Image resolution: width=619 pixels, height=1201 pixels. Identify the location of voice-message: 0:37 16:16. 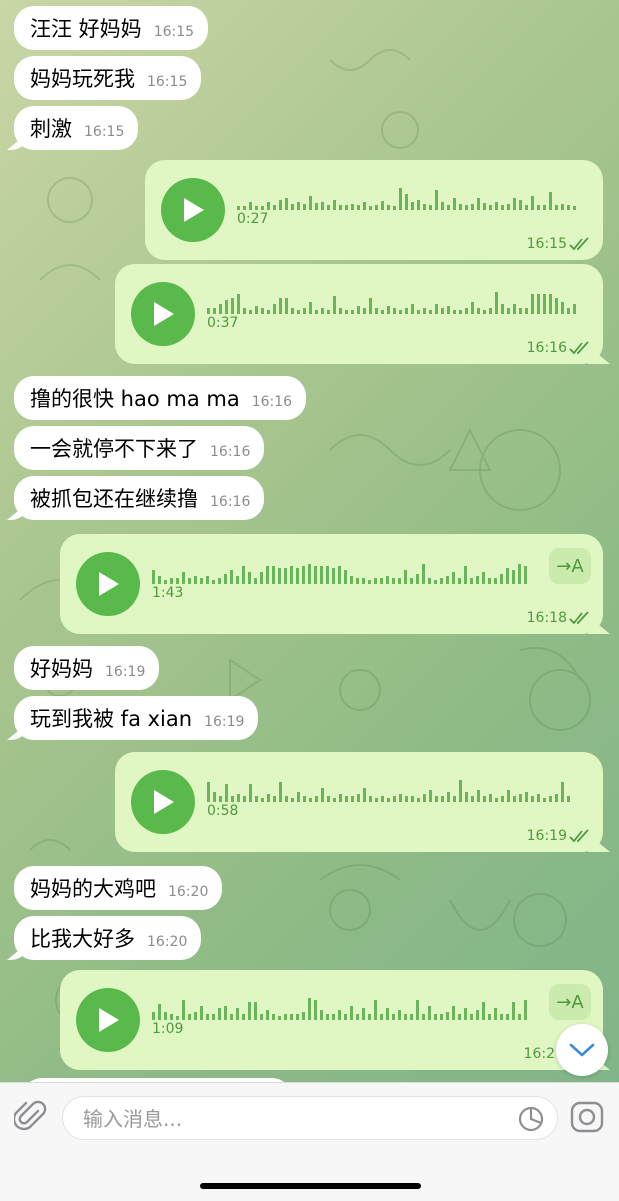
(359, 314).